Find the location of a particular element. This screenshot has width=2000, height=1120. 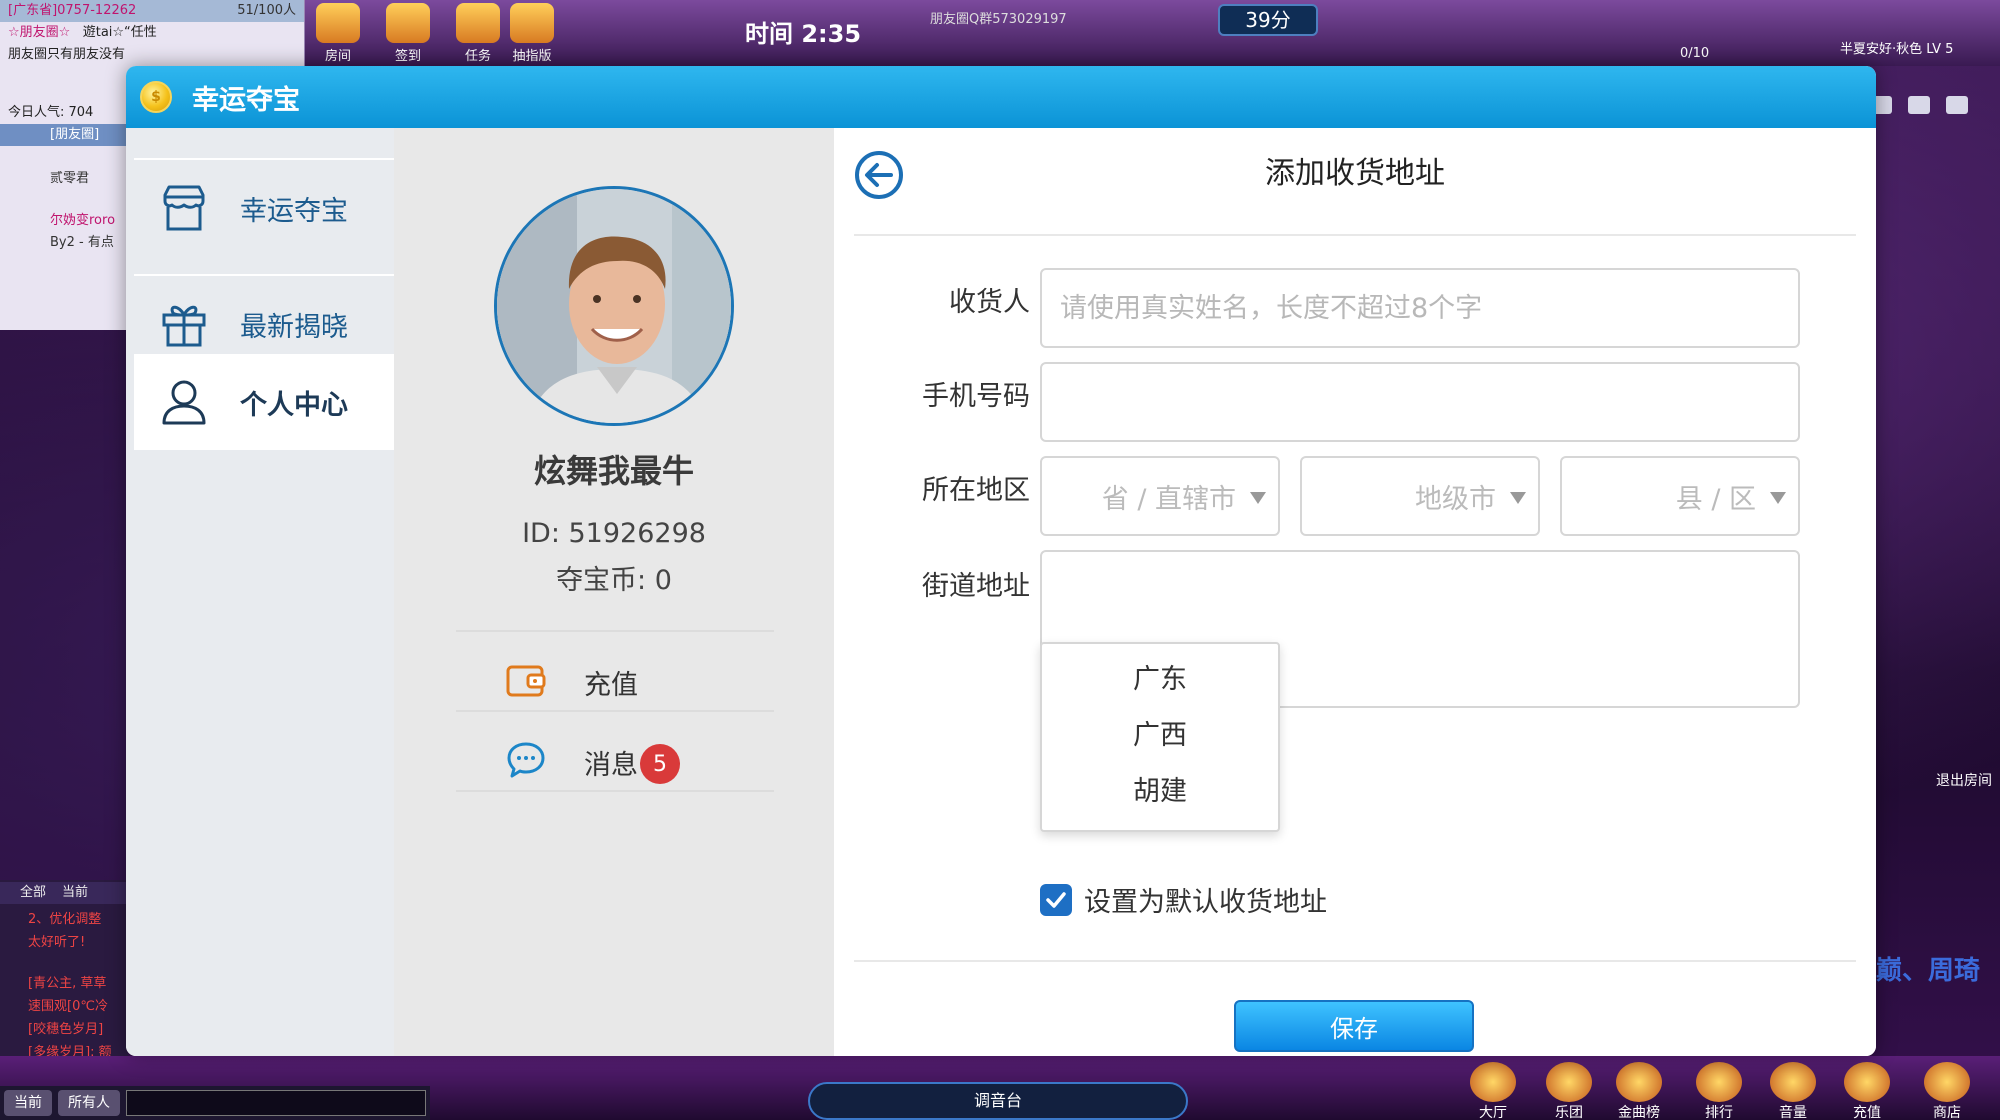

top-room-label: 房间 is located at coordinates (337, 56).